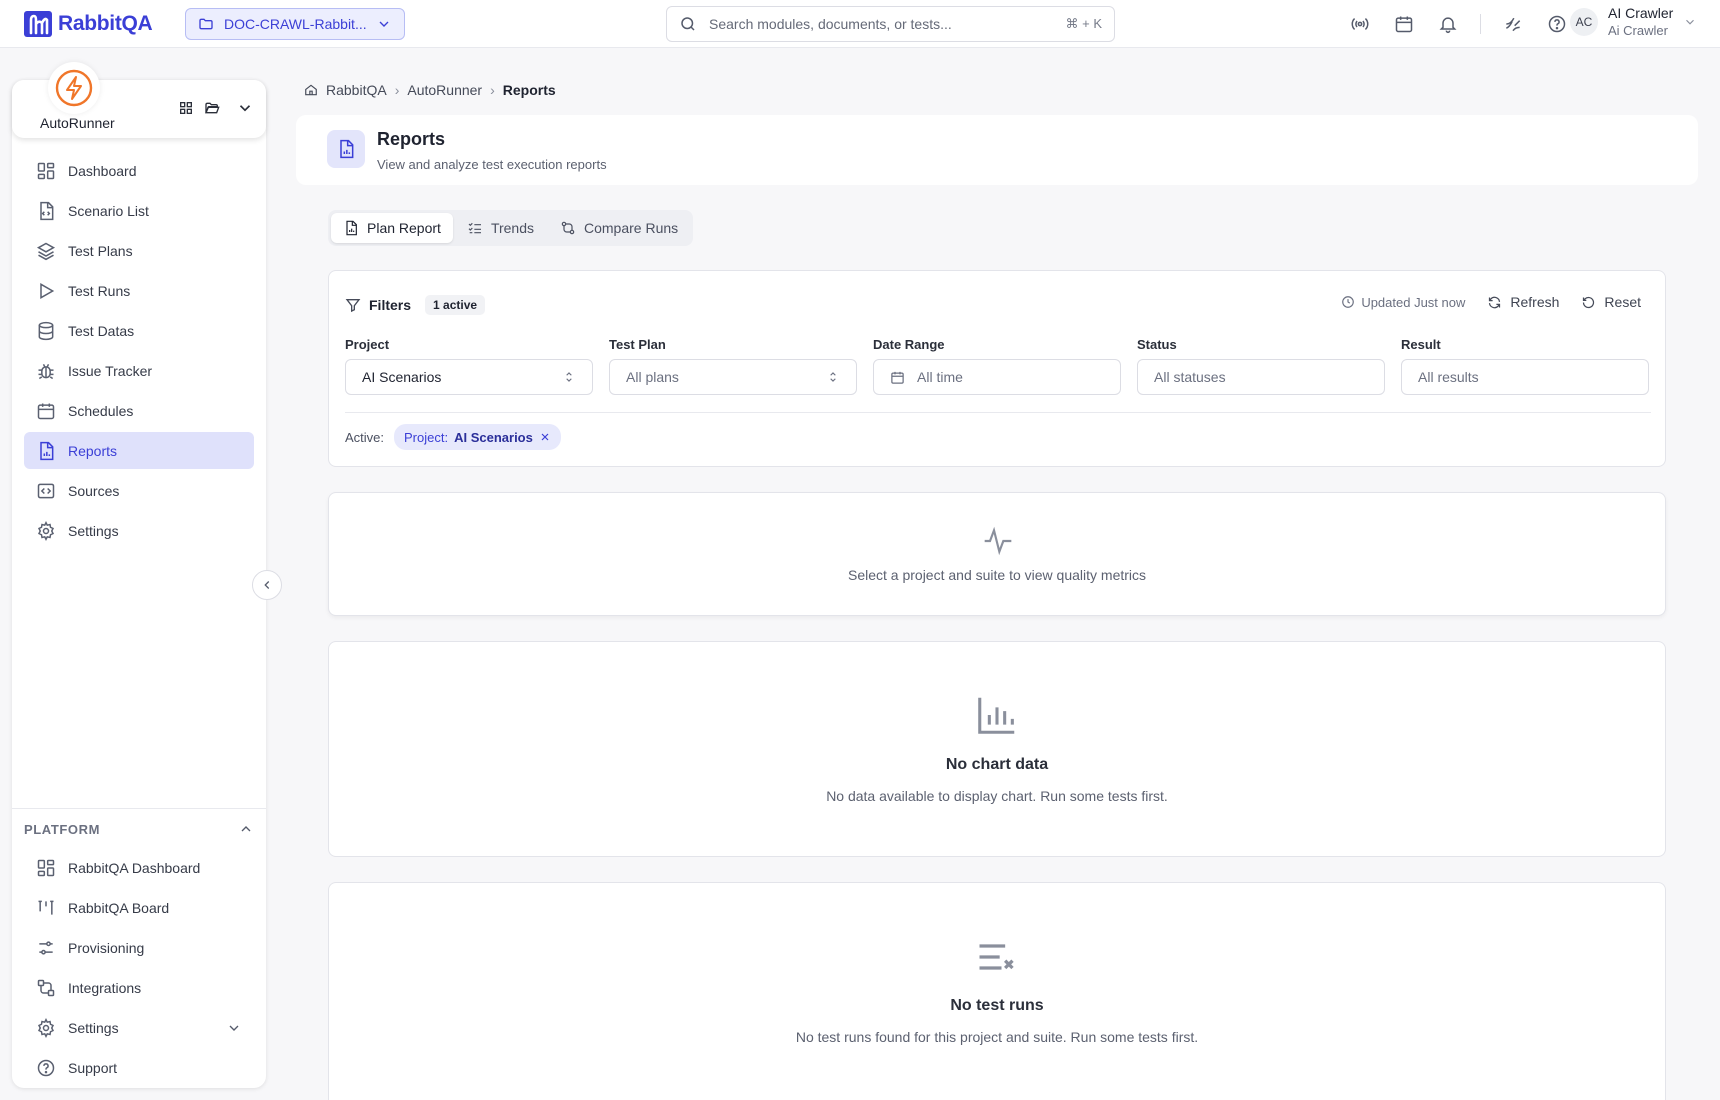 The height and width of the screenshot is (1100, 1720). Describe the element at coordinates (996, 957) in the screenshot. I see `list-x-icon` at that location.